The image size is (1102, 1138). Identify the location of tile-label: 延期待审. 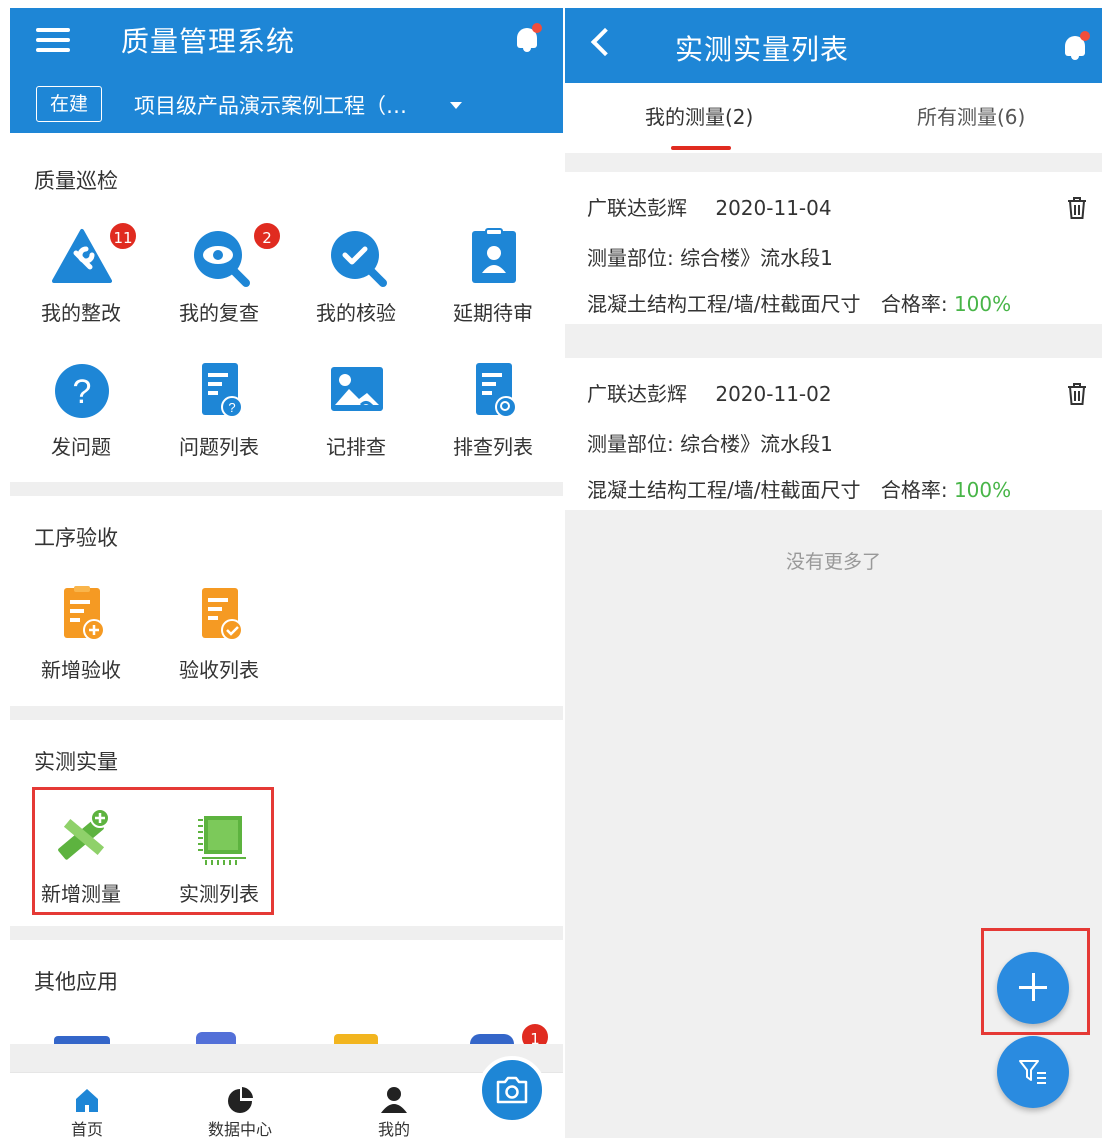
(493, 313).